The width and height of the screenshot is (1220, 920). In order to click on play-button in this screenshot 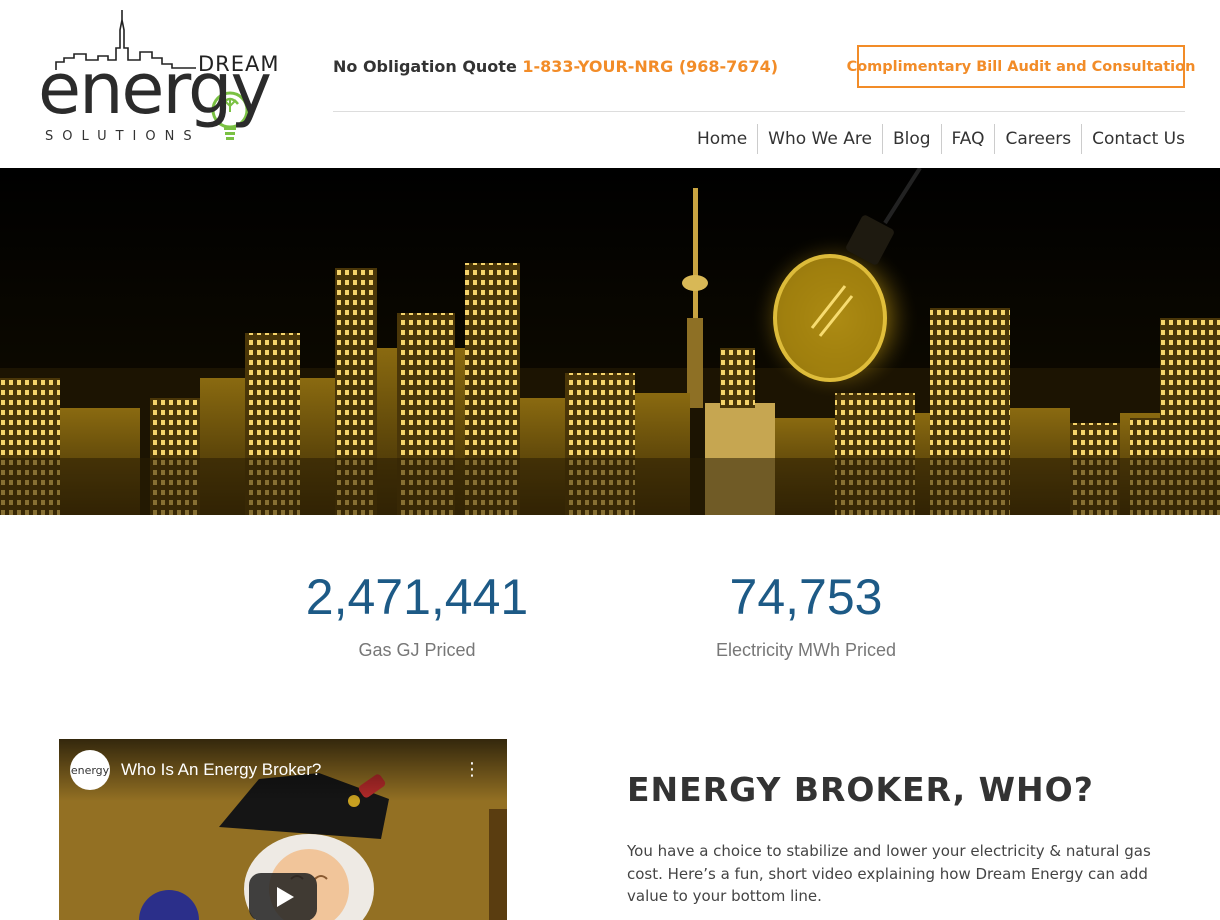, I will do `click(283, 896)`.